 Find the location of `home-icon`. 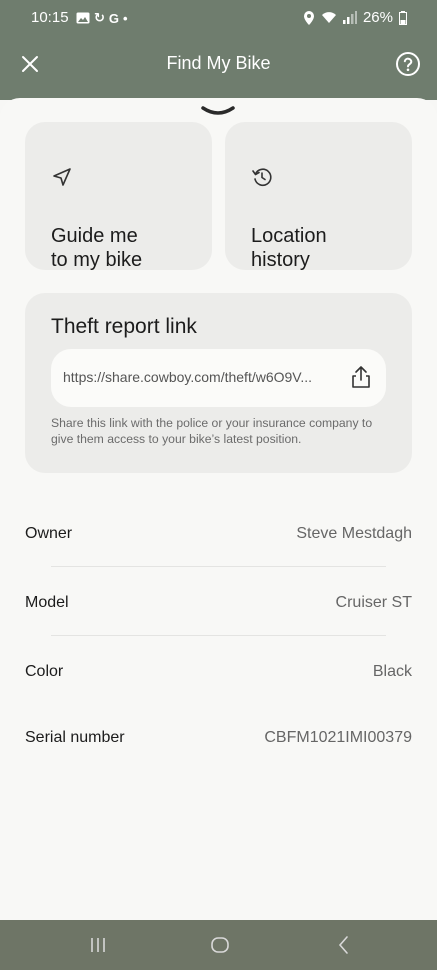

home-icon is located at coordinates (220, 945).